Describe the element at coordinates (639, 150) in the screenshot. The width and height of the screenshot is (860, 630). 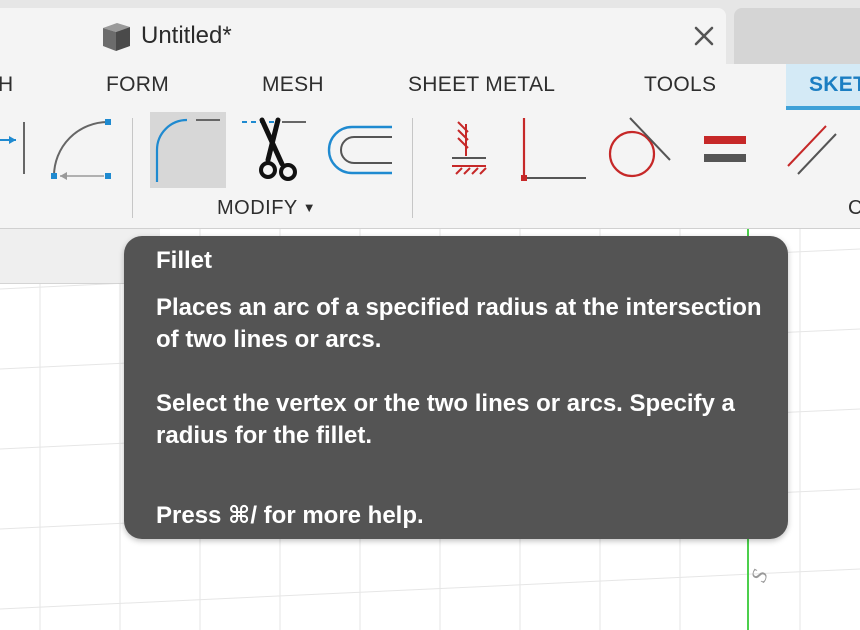
I see `tangent-constraint-icon` at that location.